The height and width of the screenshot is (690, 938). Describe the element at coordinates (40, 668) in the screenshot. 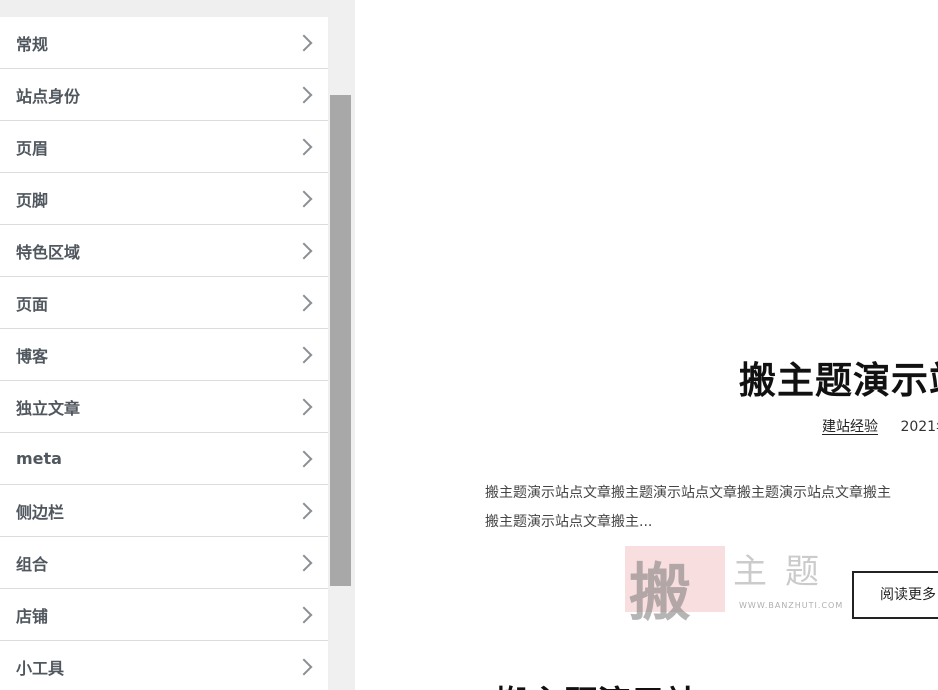

I see `section-label: 小工具` at that location.